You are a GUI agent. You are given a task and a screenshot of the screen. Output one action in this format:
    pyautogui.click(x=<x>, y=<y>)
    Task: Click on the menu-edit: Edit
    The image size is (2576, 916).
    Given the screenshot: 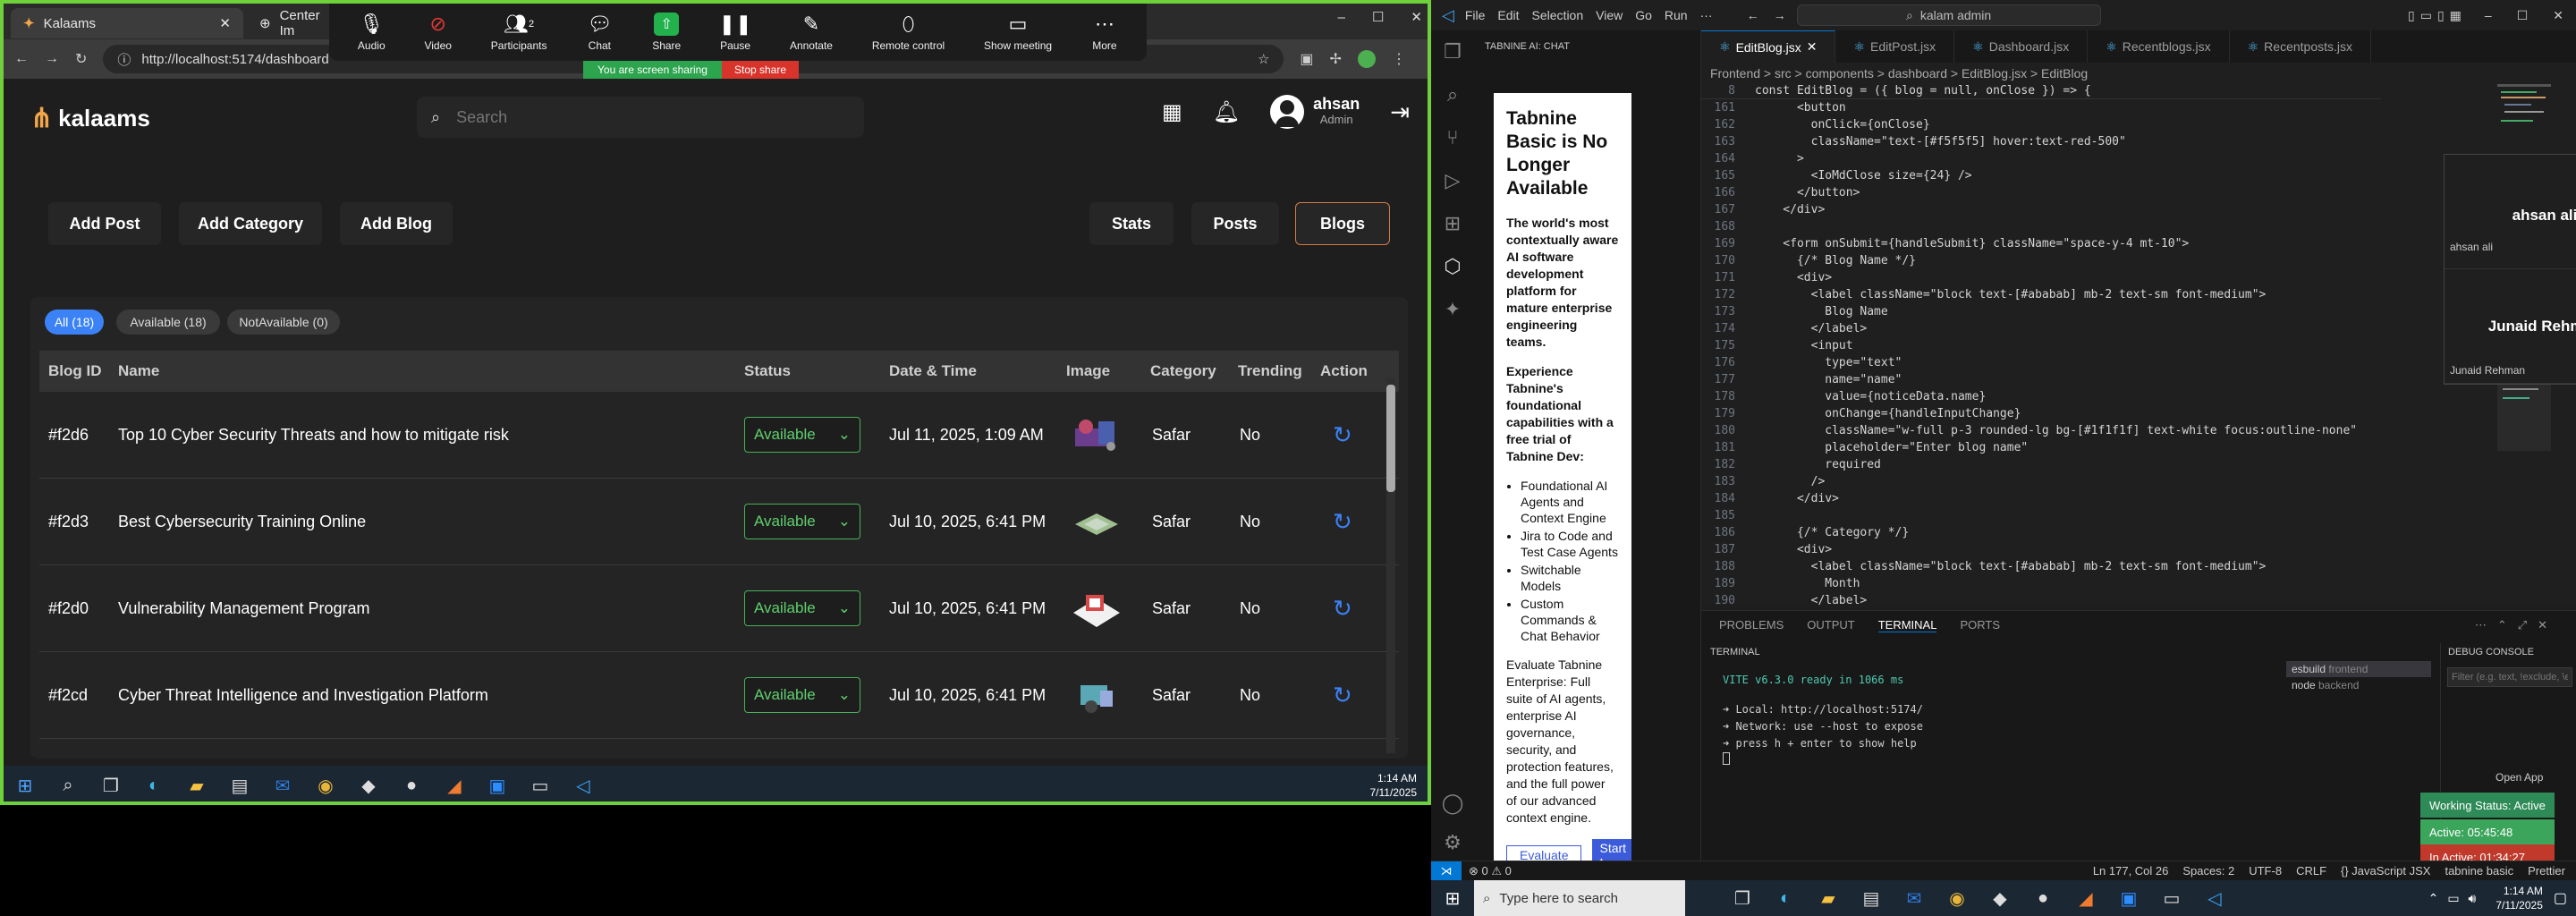 What is the action you would take?
    pyautogui.click(x=1508, y=15)
    